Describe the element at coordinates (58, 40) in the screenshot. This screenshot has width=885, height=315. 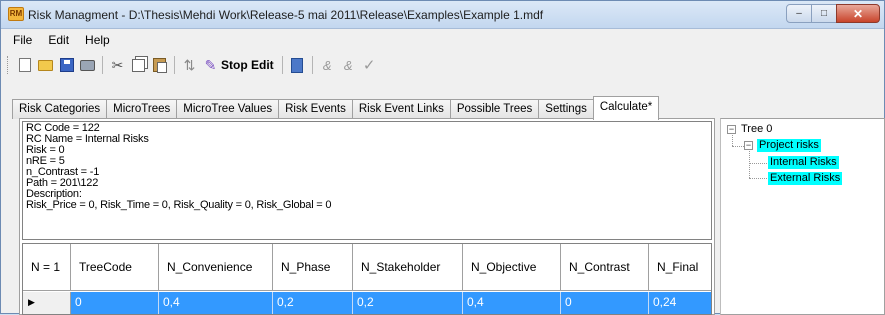
I see `menu-edit: Edit` at that location.